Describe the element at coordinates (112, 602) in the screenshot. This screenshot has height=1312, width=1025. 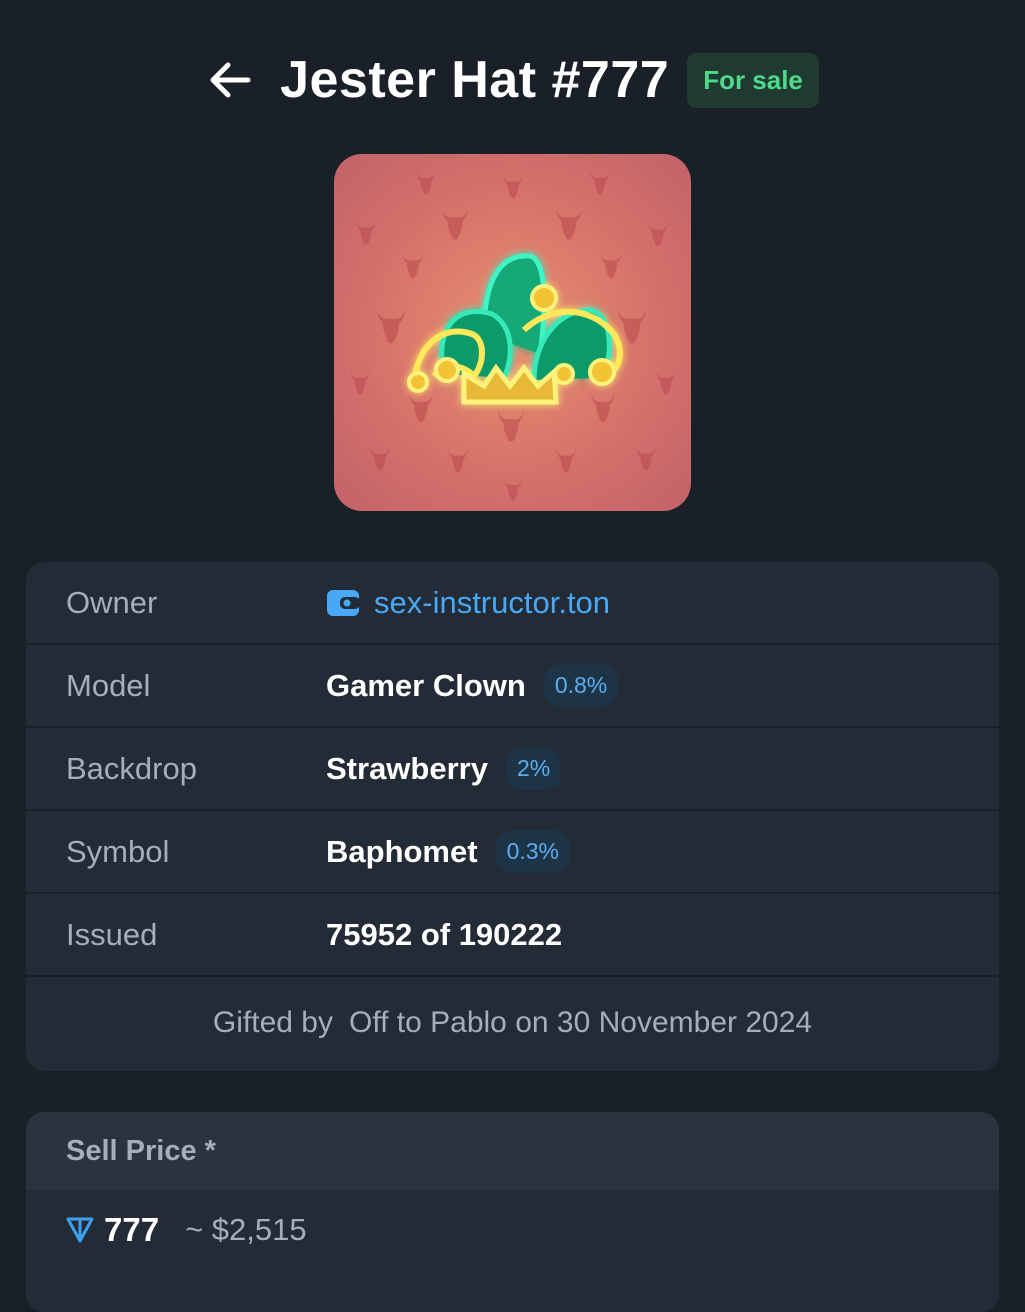
I see `owner-label: Owner` at that location.